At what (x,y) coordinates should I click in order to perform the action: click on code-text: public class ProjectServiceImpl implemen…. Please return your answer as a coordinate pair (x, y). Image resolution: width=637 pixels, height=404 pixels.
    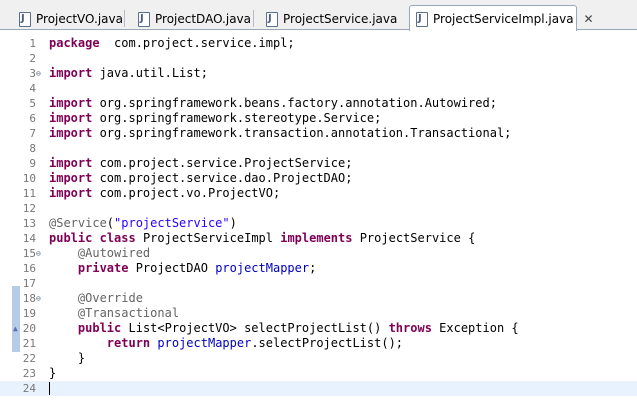
    Looking at the image, I should click on (262, 238).